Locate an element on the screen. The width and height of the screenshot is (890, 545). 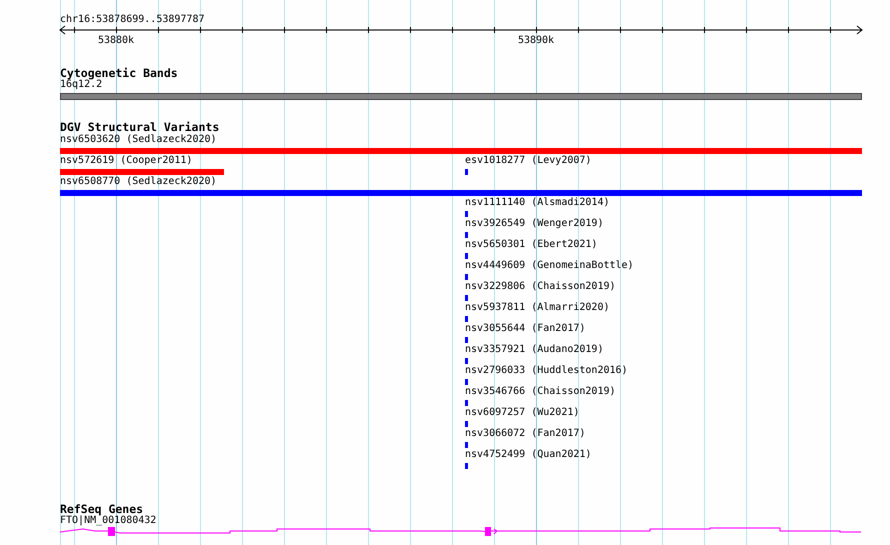
variant-label: nsv1111140 (Alsmadi2014) is located at coordinates (537, 202).